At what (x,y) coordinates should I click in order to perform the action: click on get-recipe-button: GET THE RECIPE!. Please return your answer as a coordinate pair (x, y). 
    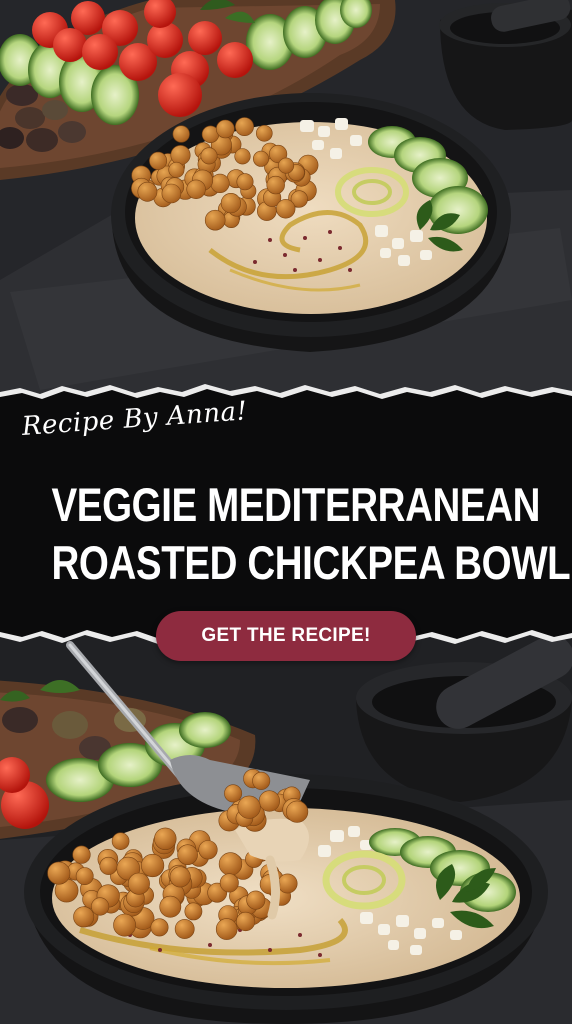
    Looking at the image, I should click on (286, 636).